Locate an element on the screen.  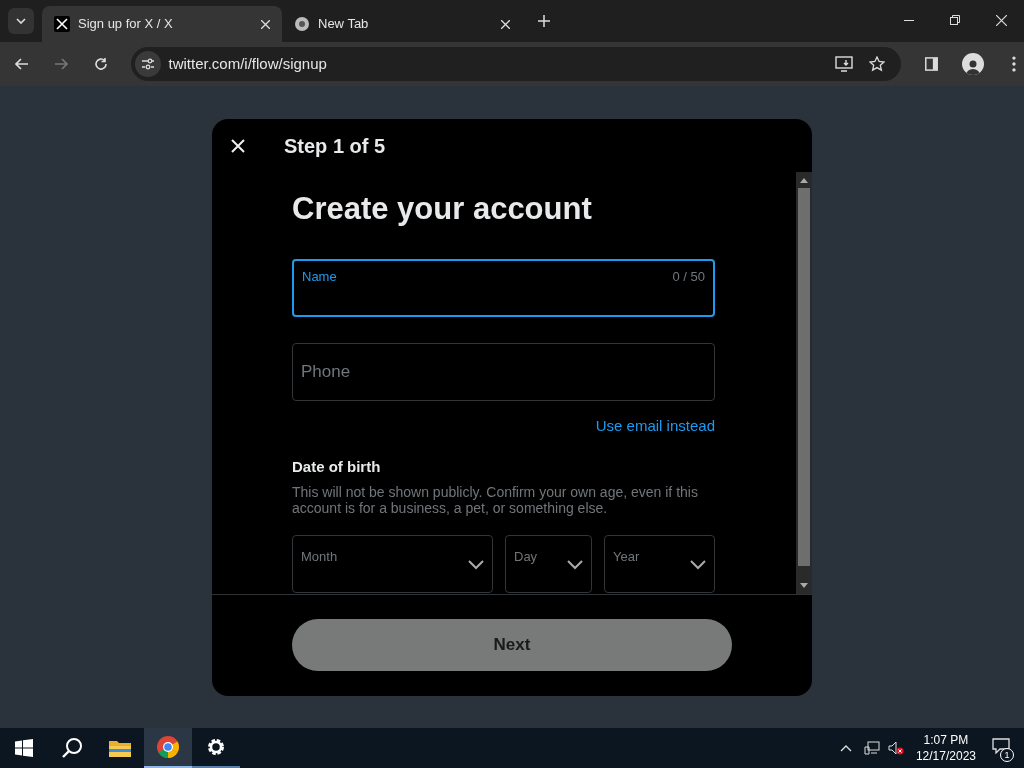
plus-icon is located at coordinates (544, 21).